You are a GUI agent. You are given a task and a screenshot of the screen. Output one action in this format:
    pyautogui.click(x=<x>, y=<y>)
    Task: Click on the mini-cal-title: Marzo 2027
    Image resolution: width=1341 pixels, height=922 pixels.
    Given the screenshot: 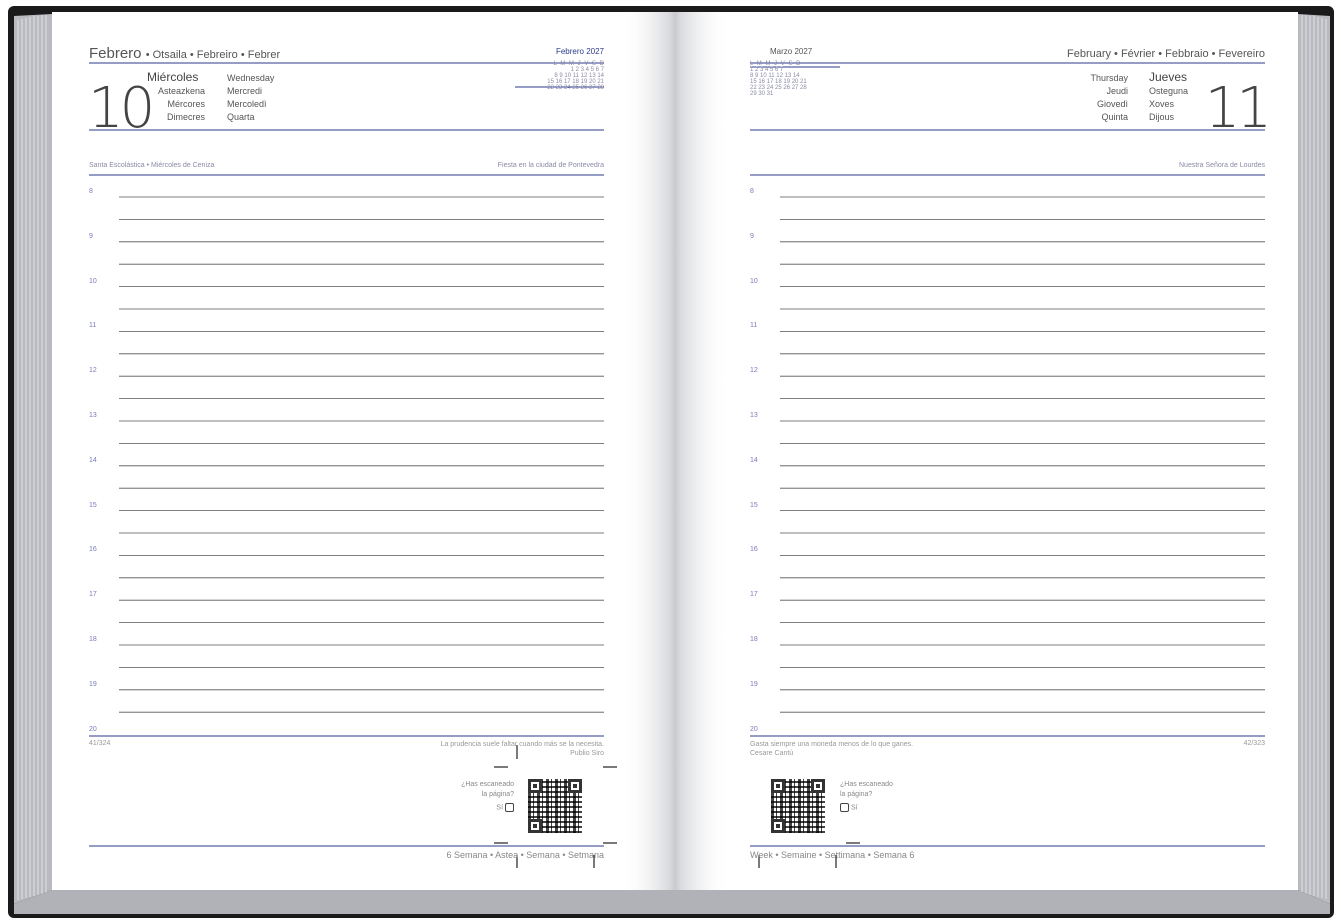 What is the action you would take?
    pyautogui.click(x=791, y=51)
    